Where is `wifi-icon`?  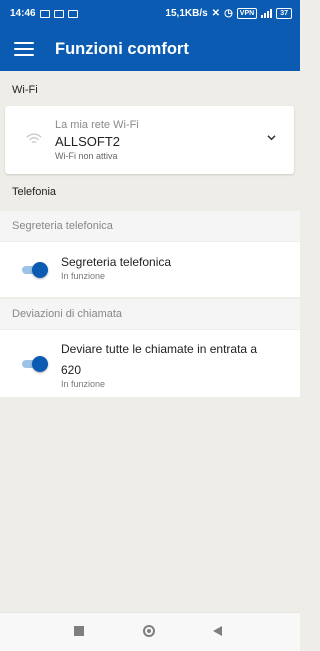
wifi-icon is located at coordinates (34, 138).